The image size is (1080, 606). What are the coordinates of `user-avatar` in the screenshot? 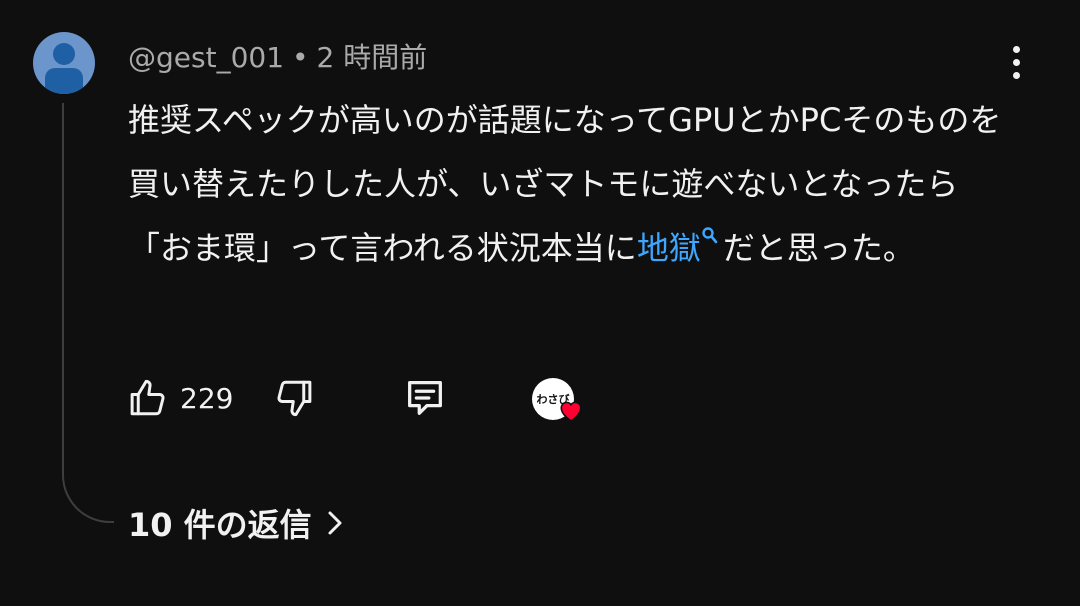 It's located at (64, 63).